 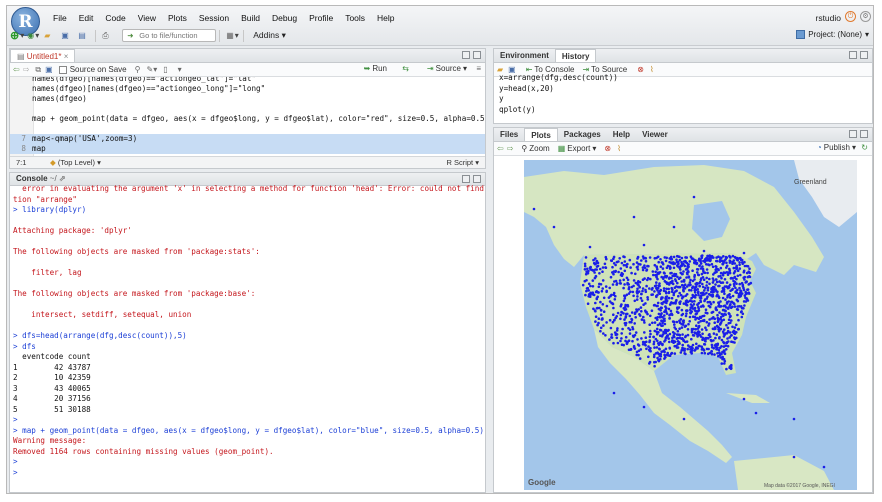 What do you see at coordinates (582, 134) in the screenshot?
I see `tab-packages: Packages` at bounding box center [582, 134].